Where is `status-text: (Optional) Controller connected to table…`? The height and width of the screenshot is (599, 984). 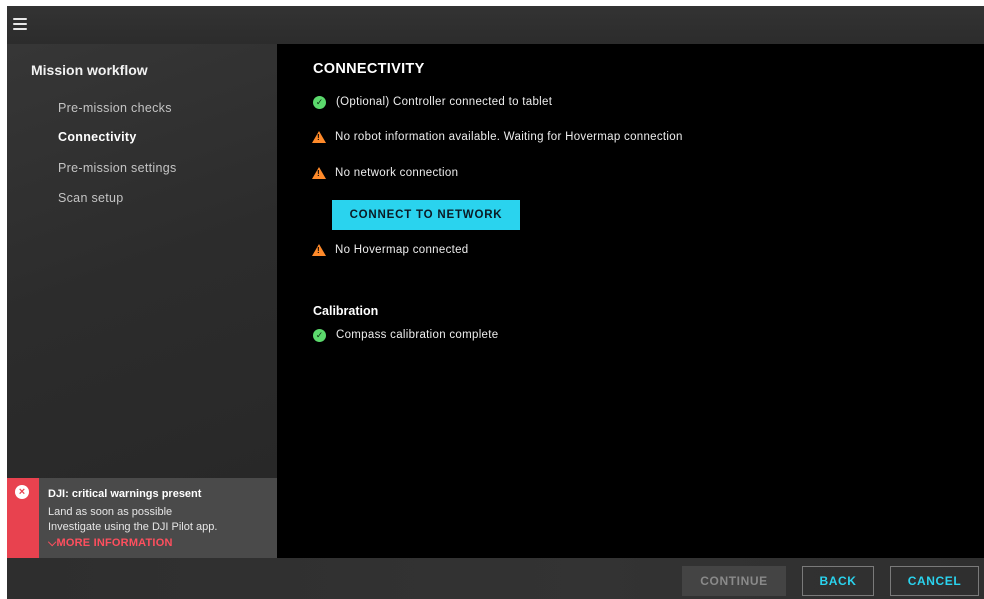 status-text: (Optional) Controller connected to table… is located at coordinates (444, 102).